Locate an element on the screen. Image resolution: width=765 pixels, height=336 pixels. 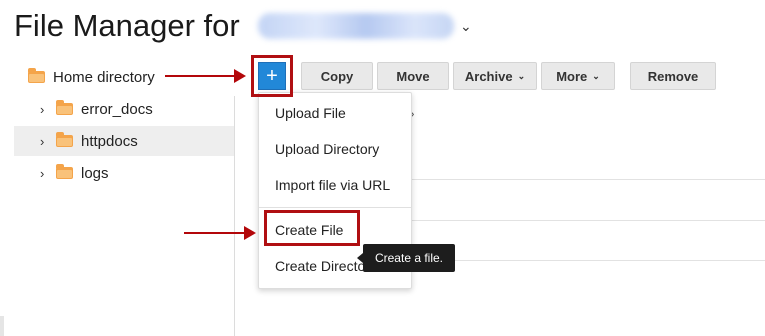
copy-button: Copy is located at coordinates (337, 76).